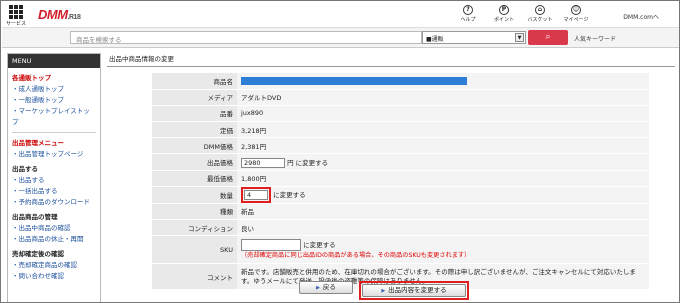 Image resolution: width=680 pixels, height=303 pixels. What do you see at coordinates (391, 60) in the screenshot?
I see `page-title: 出品中商品情報の変更` at bounding box center [391, 60].